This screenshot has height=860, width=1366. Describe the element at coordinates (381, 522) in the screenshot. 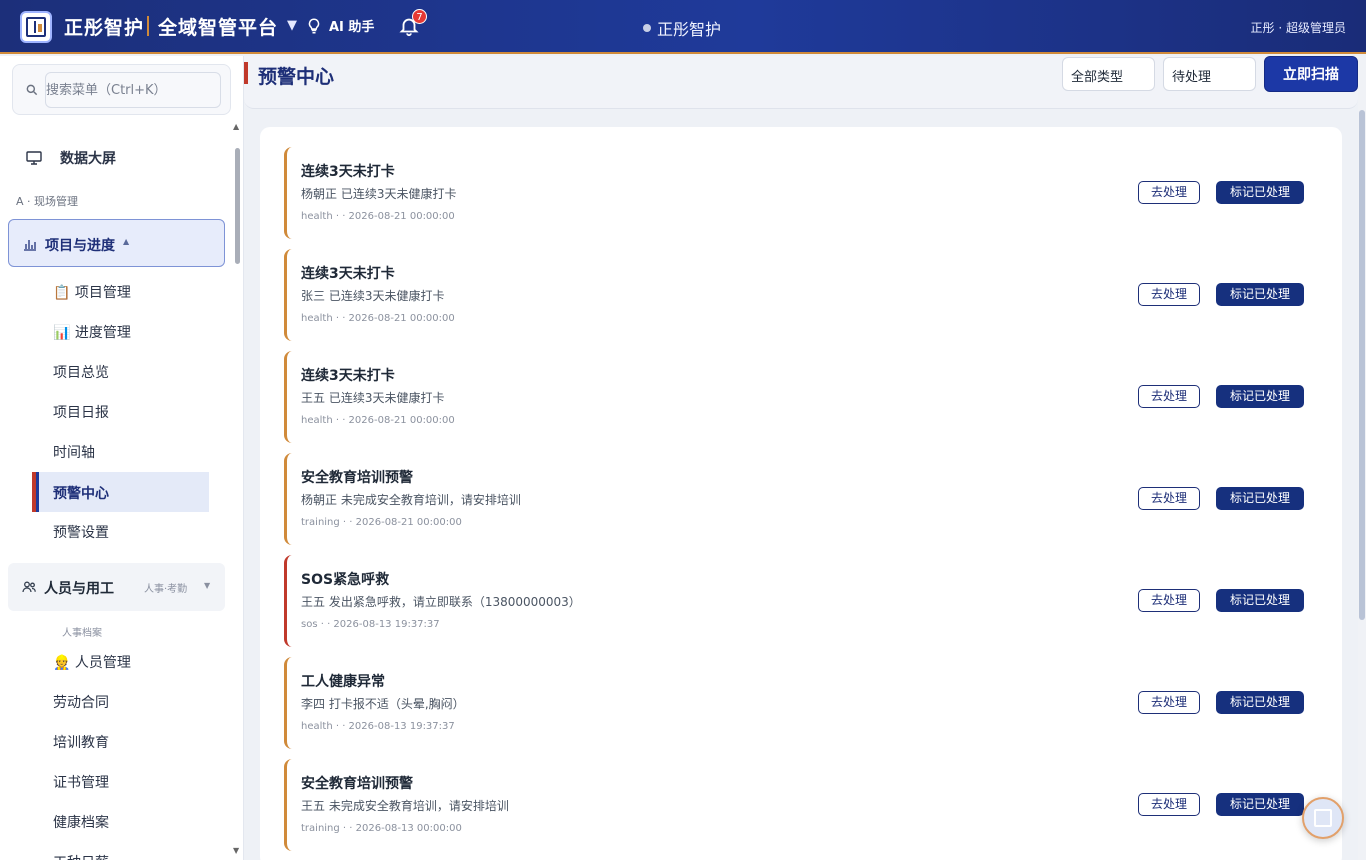

I see `alert-meta: training · · 2026-08-21 00:00:00` at that location.